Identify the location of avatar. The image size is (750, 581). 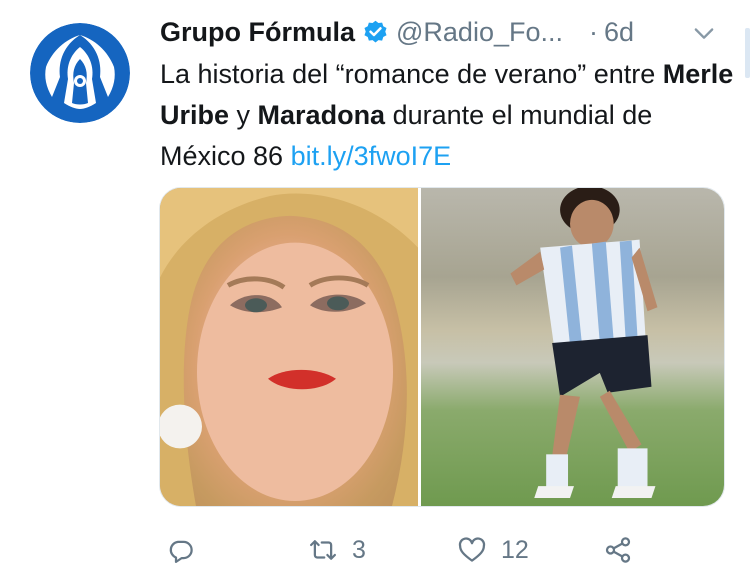
(80, 73).